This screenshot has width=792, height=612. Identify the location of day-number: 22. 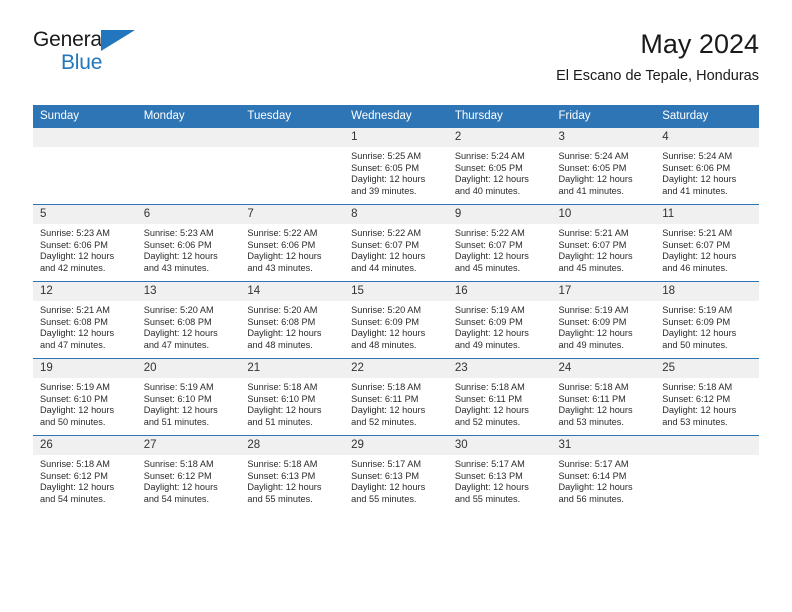
(396, 368).